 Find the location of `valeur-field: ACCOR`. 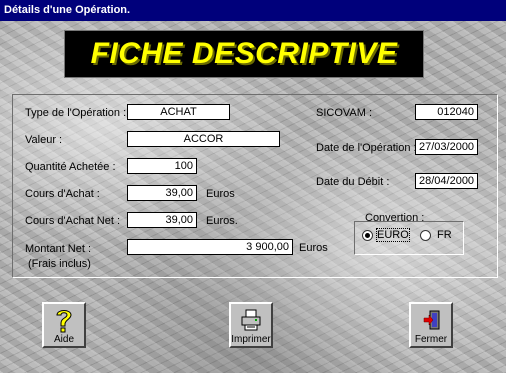

valeur-field: ACCOR is located at coordinates (203, 139).